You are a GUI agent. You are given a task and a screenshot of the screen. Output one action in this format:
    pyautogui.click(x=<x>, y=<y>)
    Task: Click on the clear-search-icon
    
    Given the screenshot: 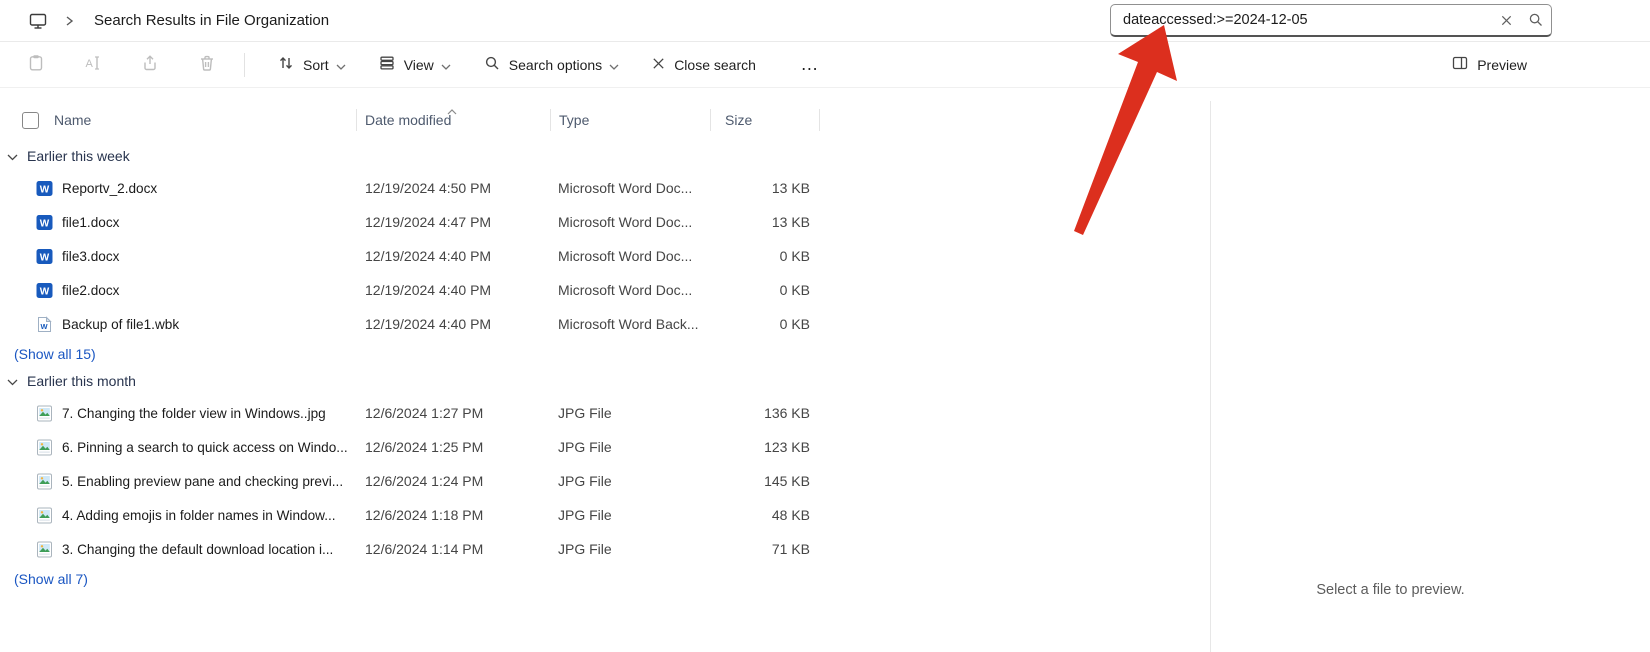 What is the action you would take?
    pyautogui.click(x=1506, y=20)
    